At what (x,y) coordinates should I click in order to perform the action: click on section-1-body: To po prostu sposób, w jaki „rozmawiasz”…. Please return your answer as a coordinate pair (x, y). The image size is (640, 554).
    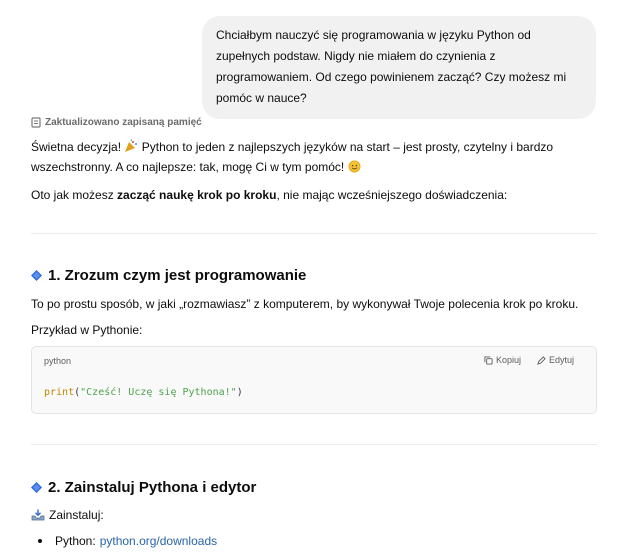
    Looking at the image, I should click on (305, 304).